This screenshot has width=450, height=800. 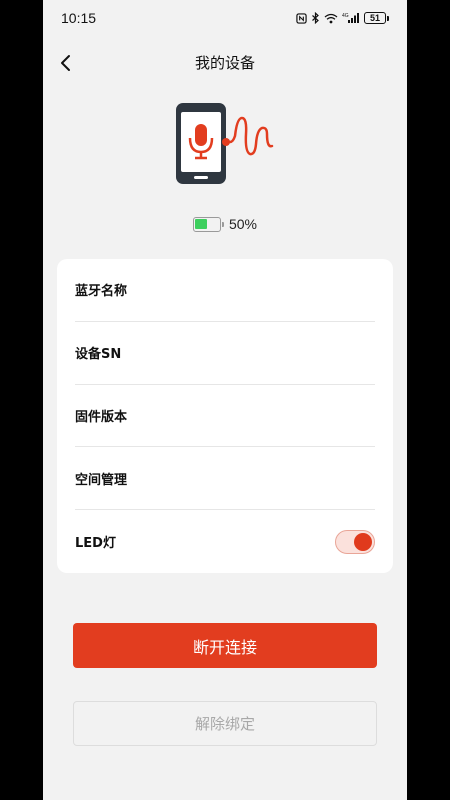 What do you see at coordinates (243, 224) in the screenshot?
I see `battery-percent: 50%` at bounding box center [243, 224].